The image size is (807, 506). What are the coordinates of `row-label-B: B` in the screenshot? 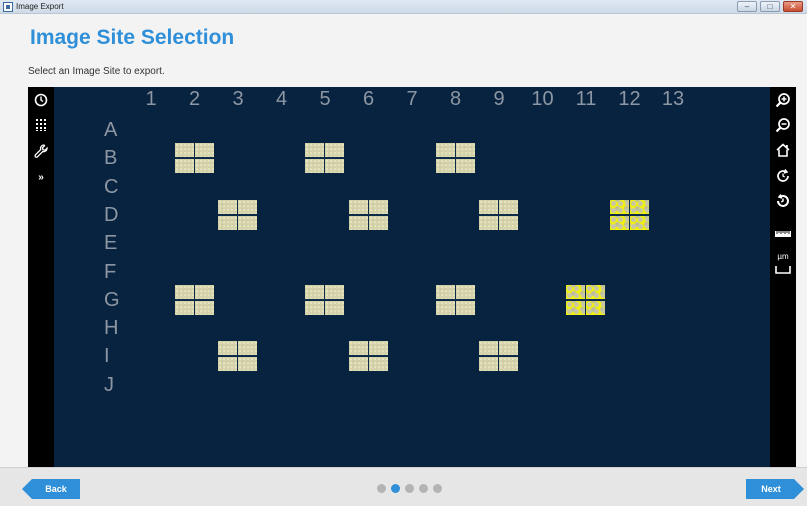 It's located at (111, 158).